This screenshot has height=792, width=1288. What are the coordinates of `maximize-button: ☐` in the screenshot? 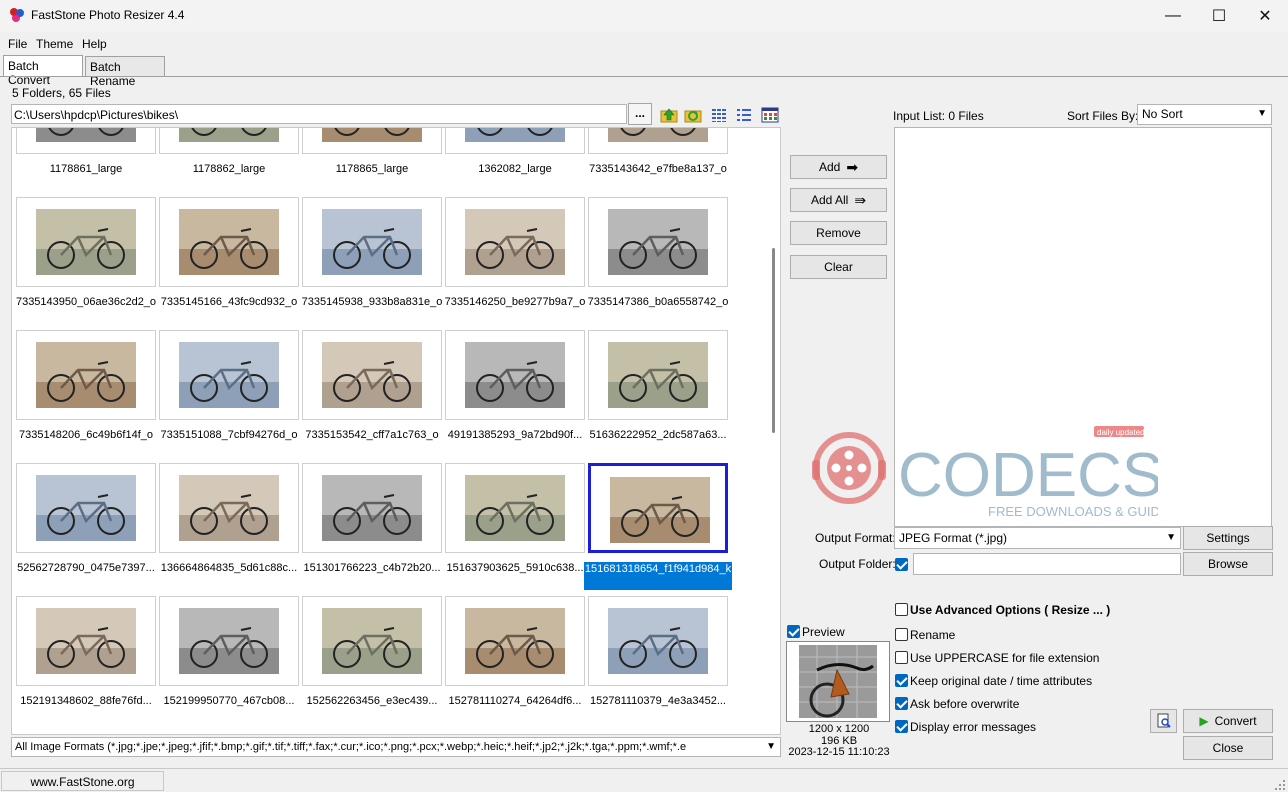 It's located at (1219, 16).